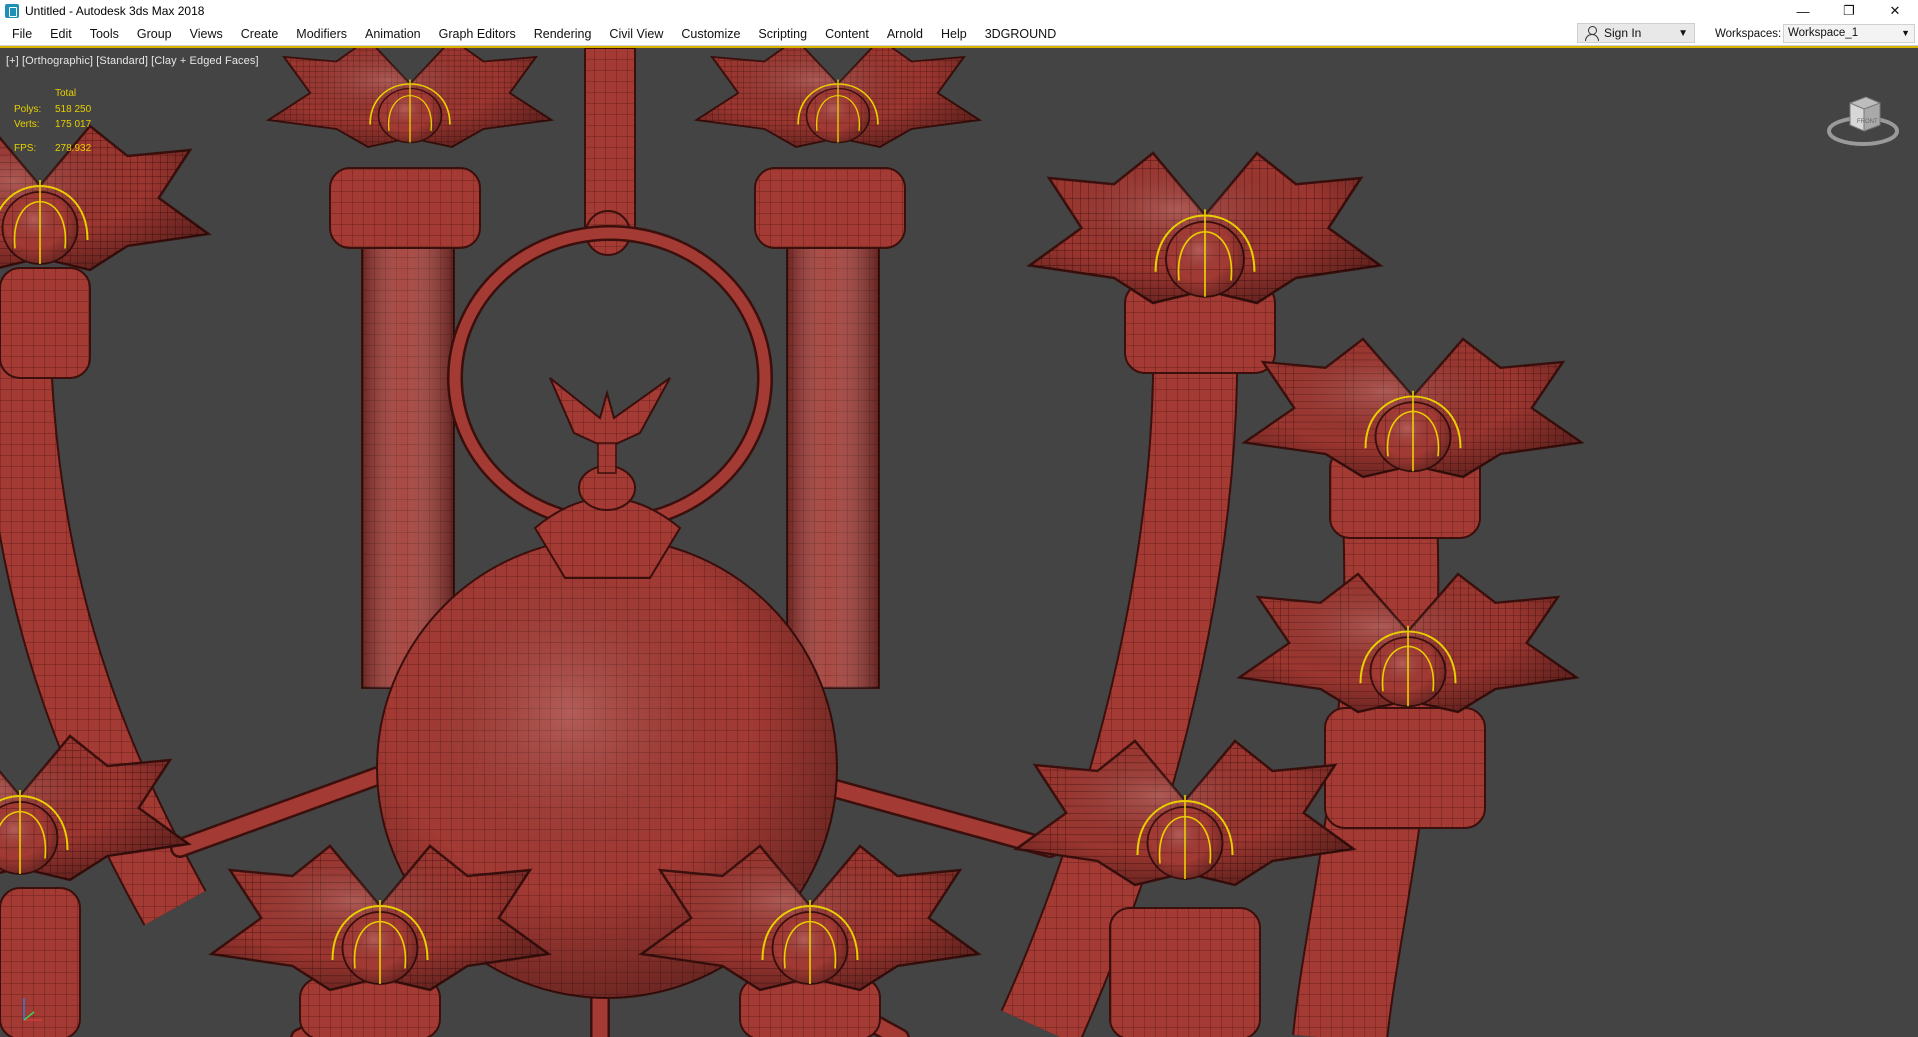  I want to click on viewcube-face-label: FRONT, so click(1867, 122).